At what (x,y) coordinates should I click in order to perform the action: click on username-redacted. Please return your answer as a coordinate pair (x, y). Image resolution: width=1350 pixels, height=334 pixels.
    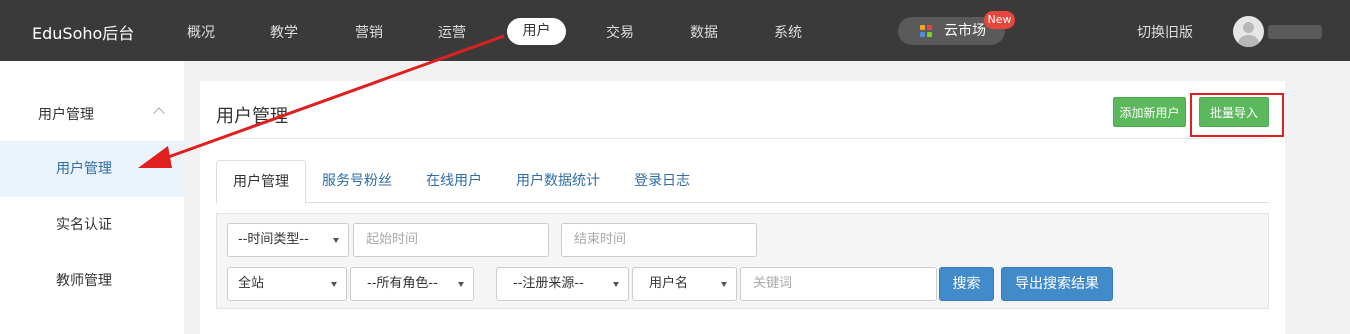
    Looking at the image, I should click on (1295, 32).